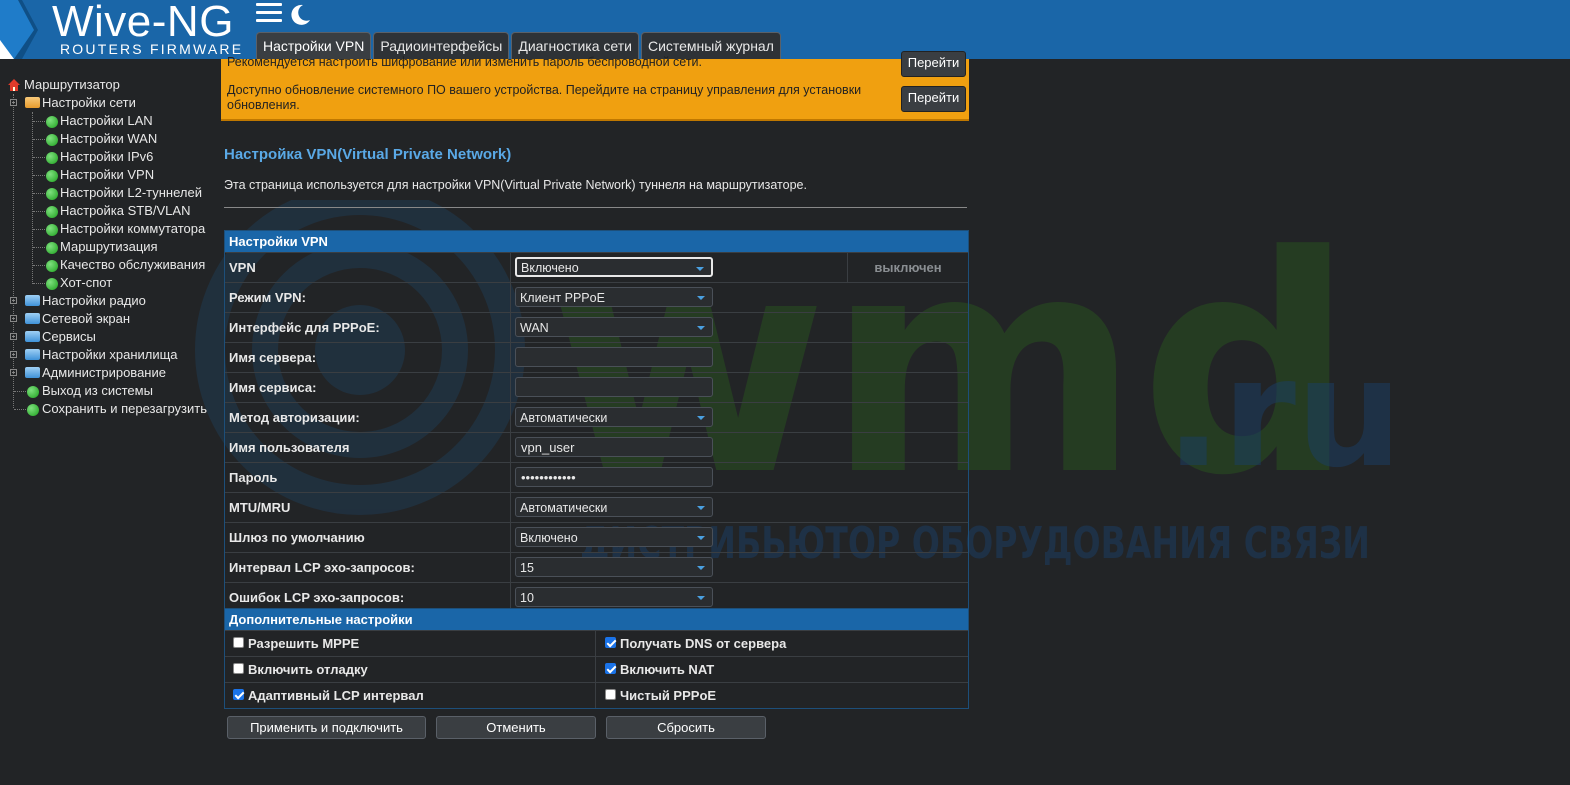 This screenshot has height=785, width=1570. I want to click on sidebar-item-firewall: Сетевой экран, so click(111, 319).